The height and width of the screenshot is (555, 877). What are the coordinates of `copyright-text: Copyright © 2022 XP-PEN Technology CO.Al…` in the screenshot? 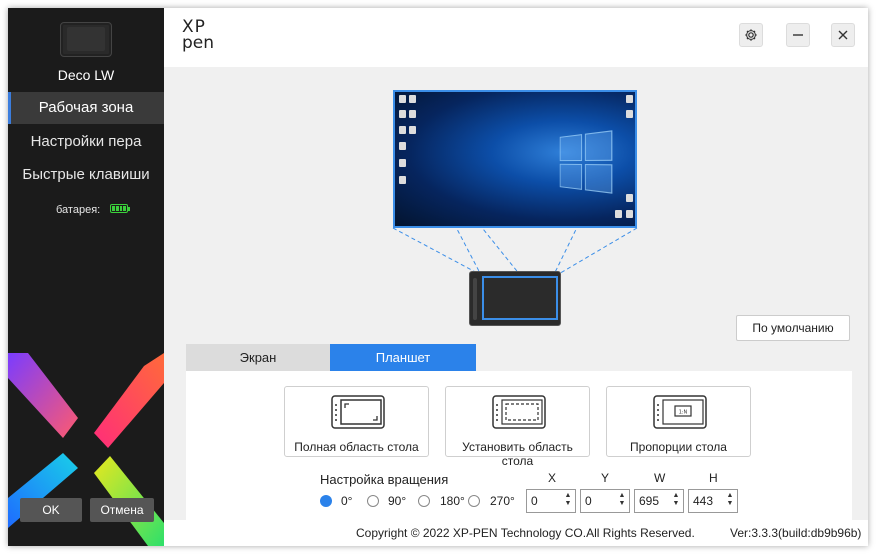 It's located at (525, 533).